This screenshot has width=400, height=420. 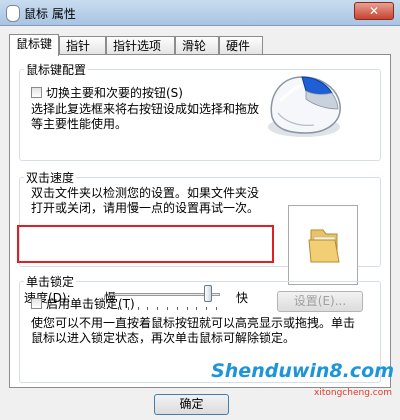 I want to click on site-watermark: Shenduwin8.com xitongcheng.com, so click(x=305, y=385).